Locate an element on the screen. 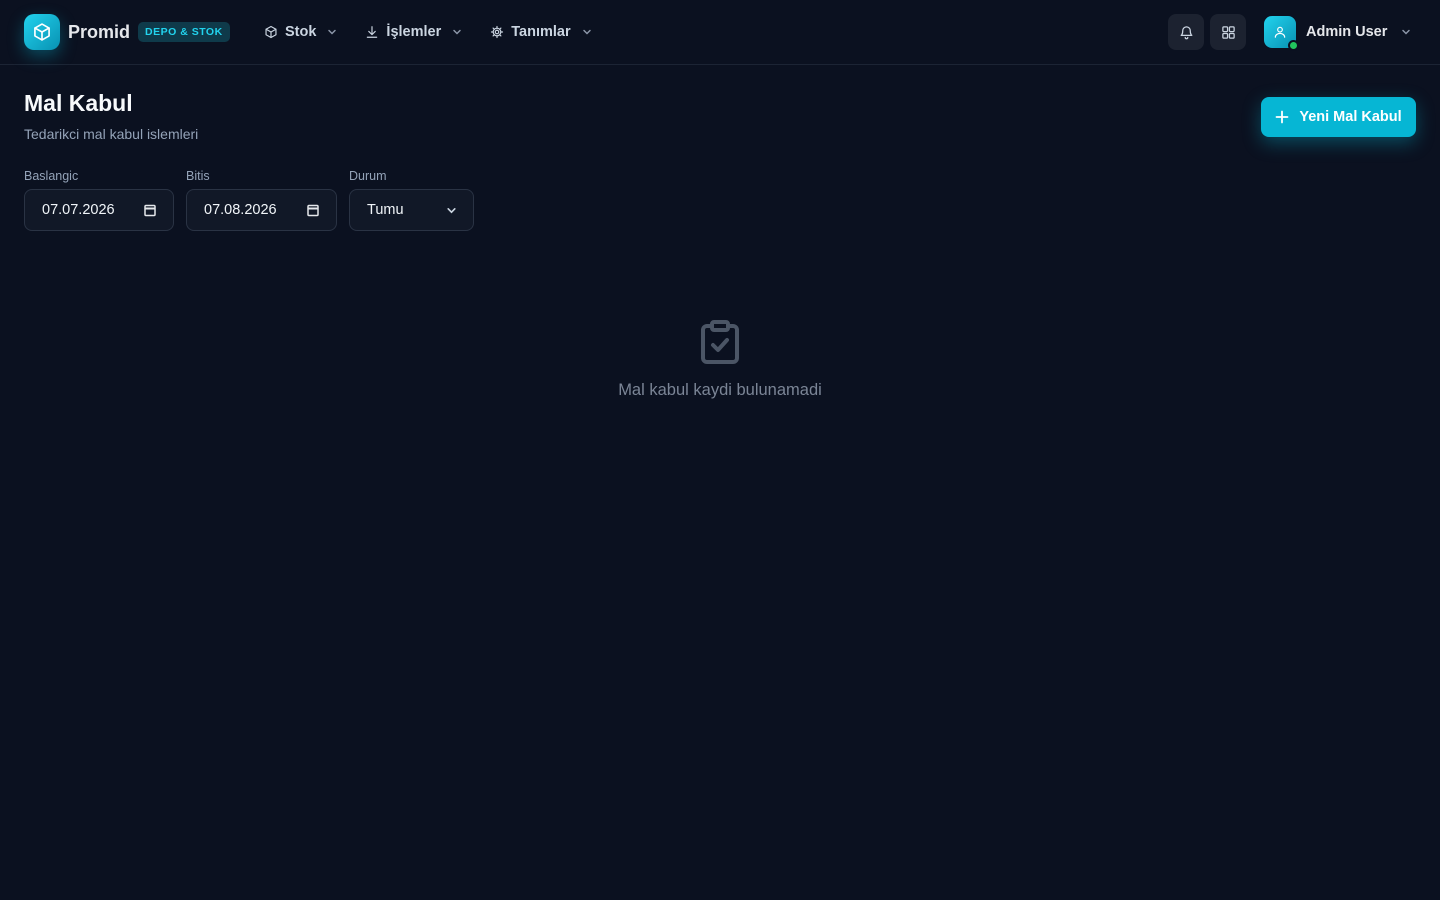 The width and height of the screenshot is (1440, 900). user-name: Admin User is located at coordinates (1347, 32).